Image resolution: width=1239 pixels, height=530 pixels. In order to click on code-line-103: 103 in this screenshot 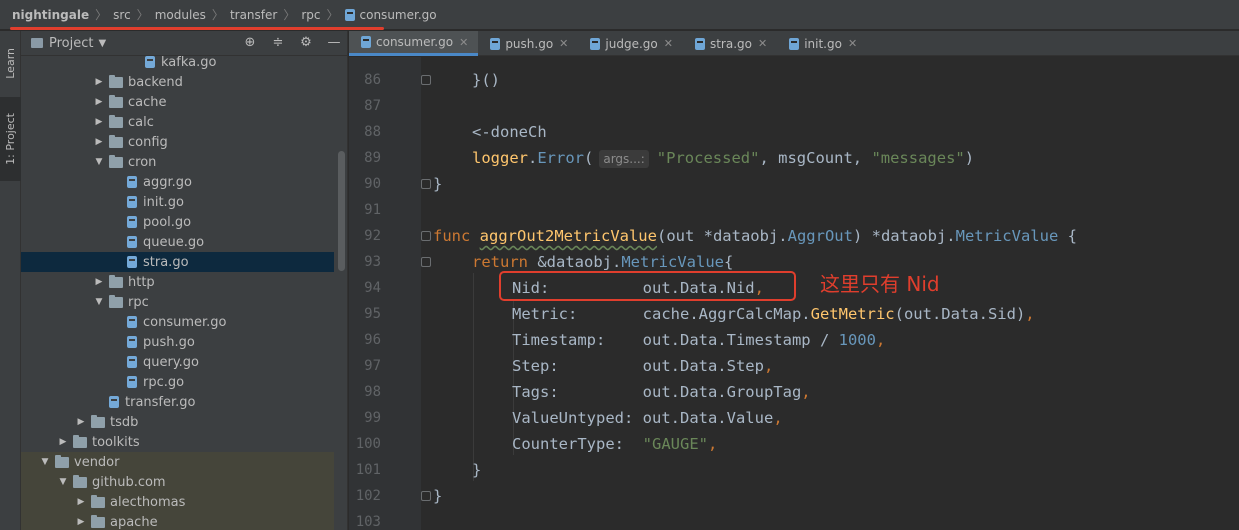, I will do `click(794, 519)`.